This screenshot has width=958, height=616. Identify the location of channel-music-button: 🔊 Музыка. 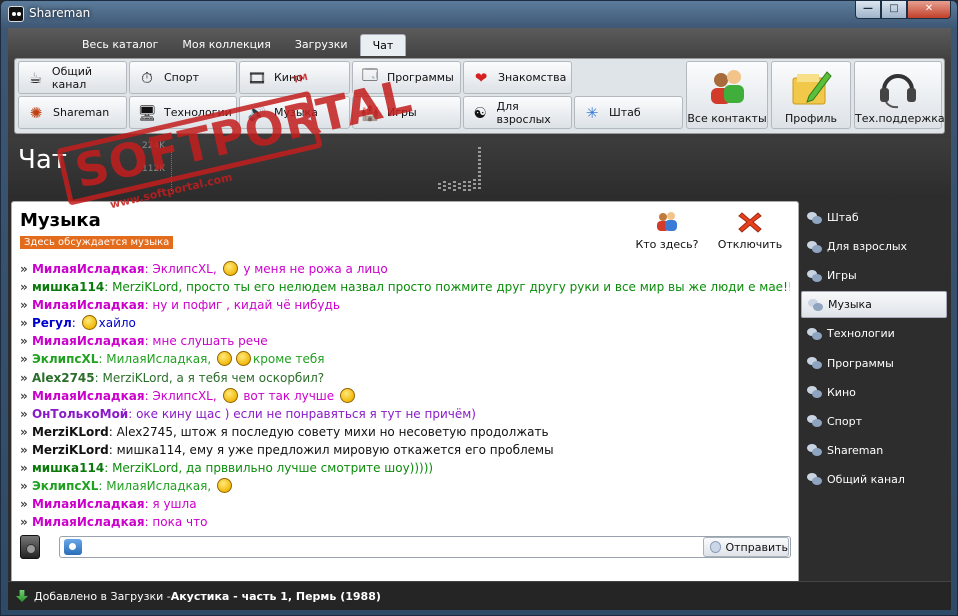
(294, 112).